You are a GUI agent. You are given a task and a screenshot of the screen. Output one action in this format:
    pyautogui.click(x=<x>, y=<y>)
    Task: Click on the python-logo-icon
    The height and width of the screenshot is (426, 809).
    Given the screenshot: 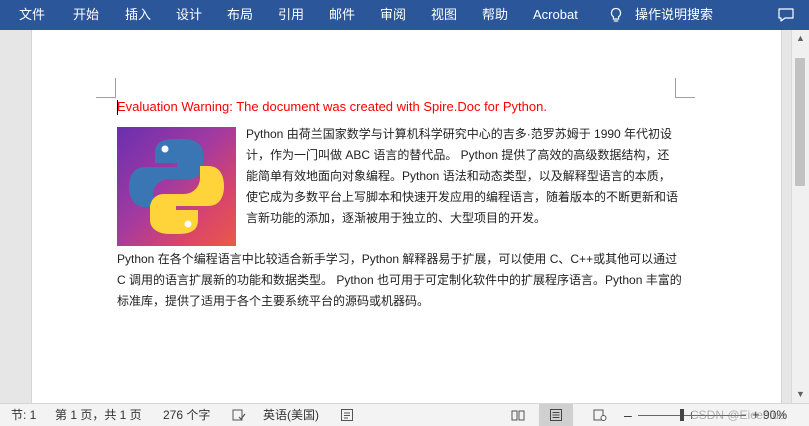 What is the action you would take?
    pyautogui.click(x=176, y=186)
    